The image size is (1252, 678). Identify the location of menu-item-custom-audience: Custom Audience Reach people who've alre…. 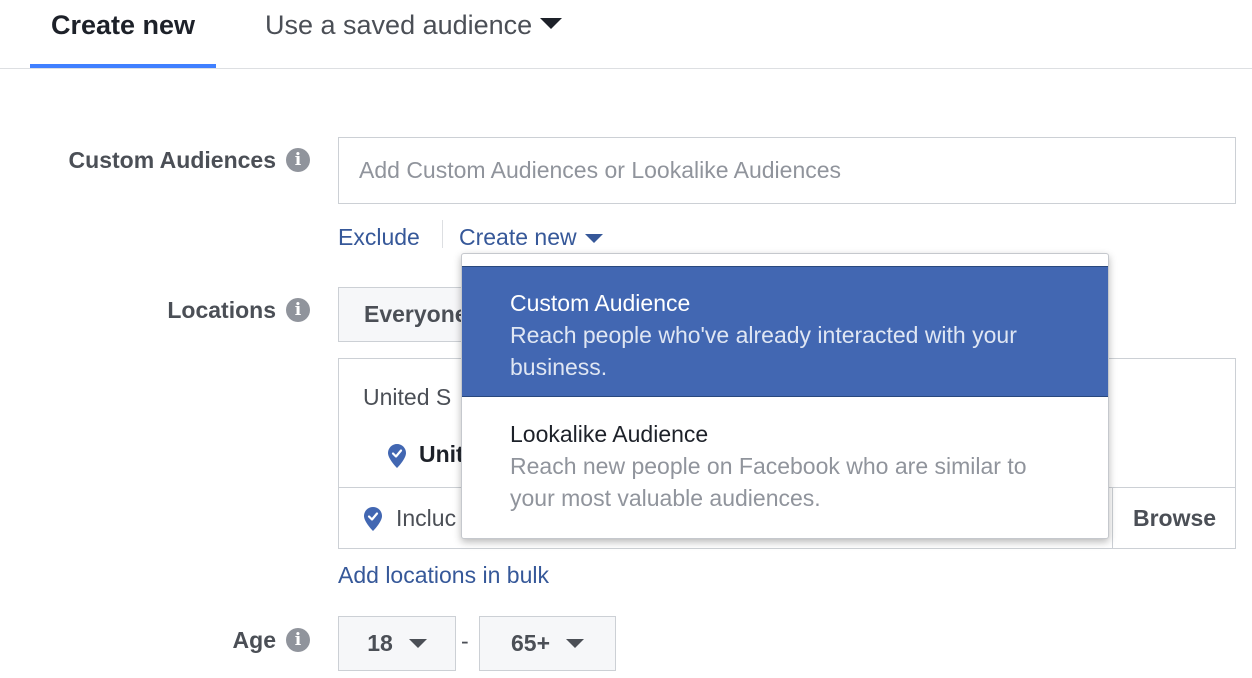
(785, 331).